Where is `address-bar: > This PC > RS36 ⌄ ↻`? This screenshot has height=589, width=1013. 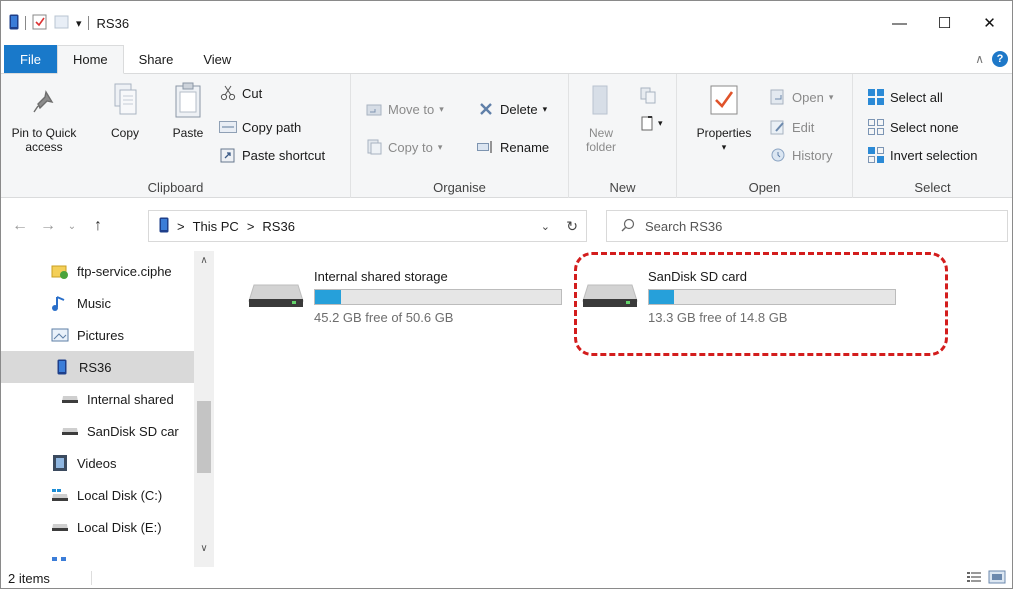 address-bar: > This PC > RS36 ⌄ ↻ is located at coordinates (367, 226).